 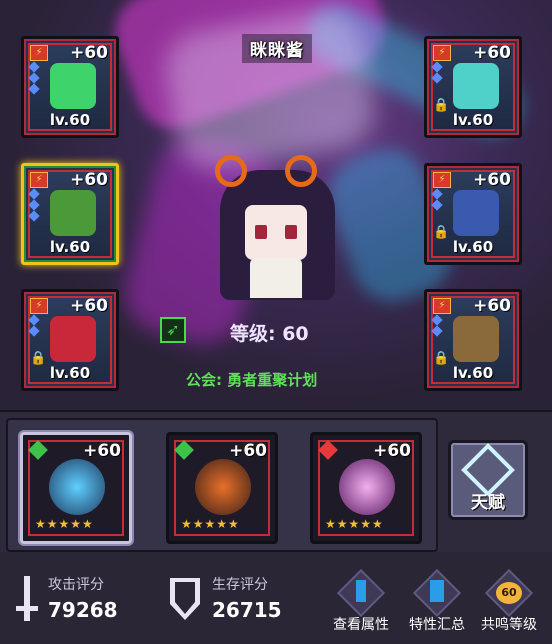 I want to click on crescent-blade-icon, so click(x=367, y=487).